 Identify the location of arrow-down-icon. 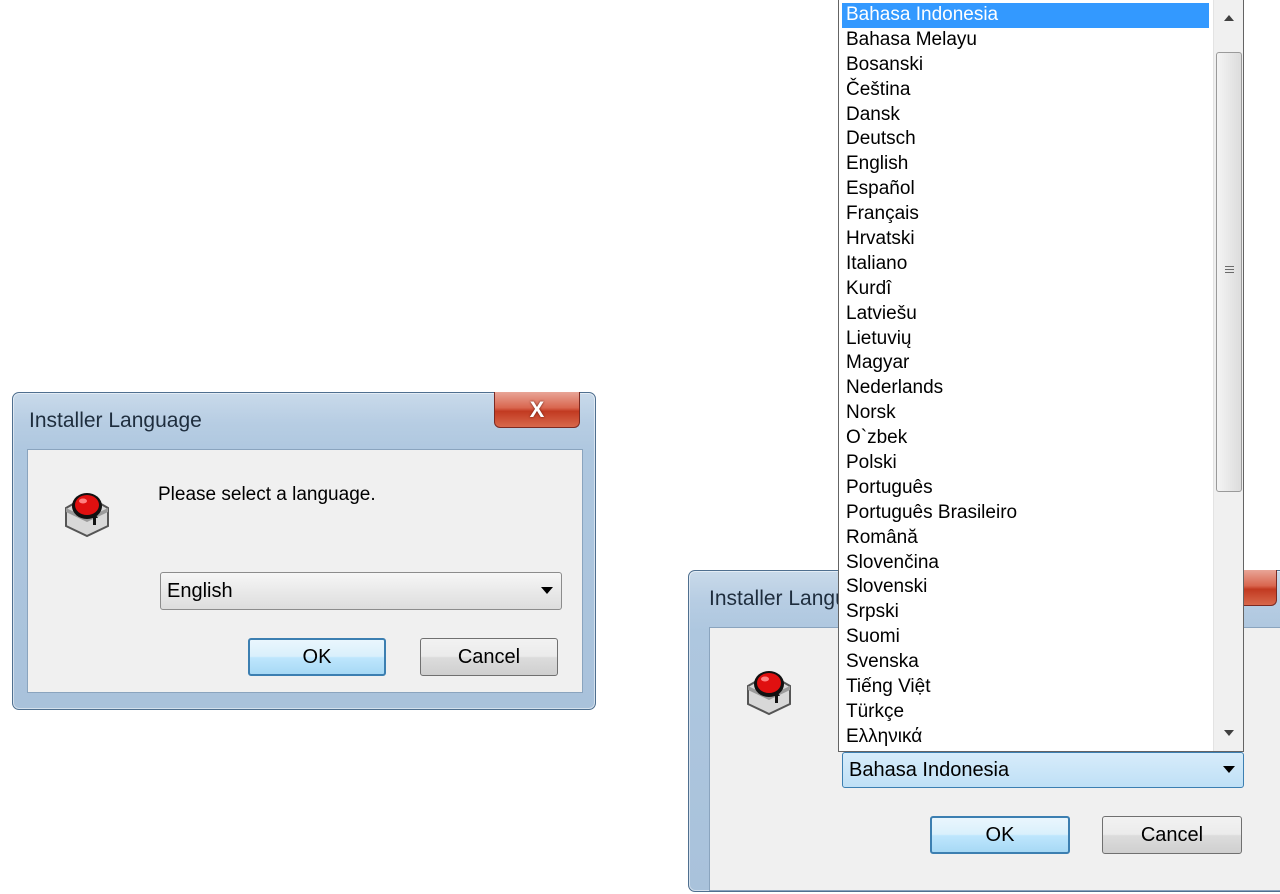
(1229, 733).